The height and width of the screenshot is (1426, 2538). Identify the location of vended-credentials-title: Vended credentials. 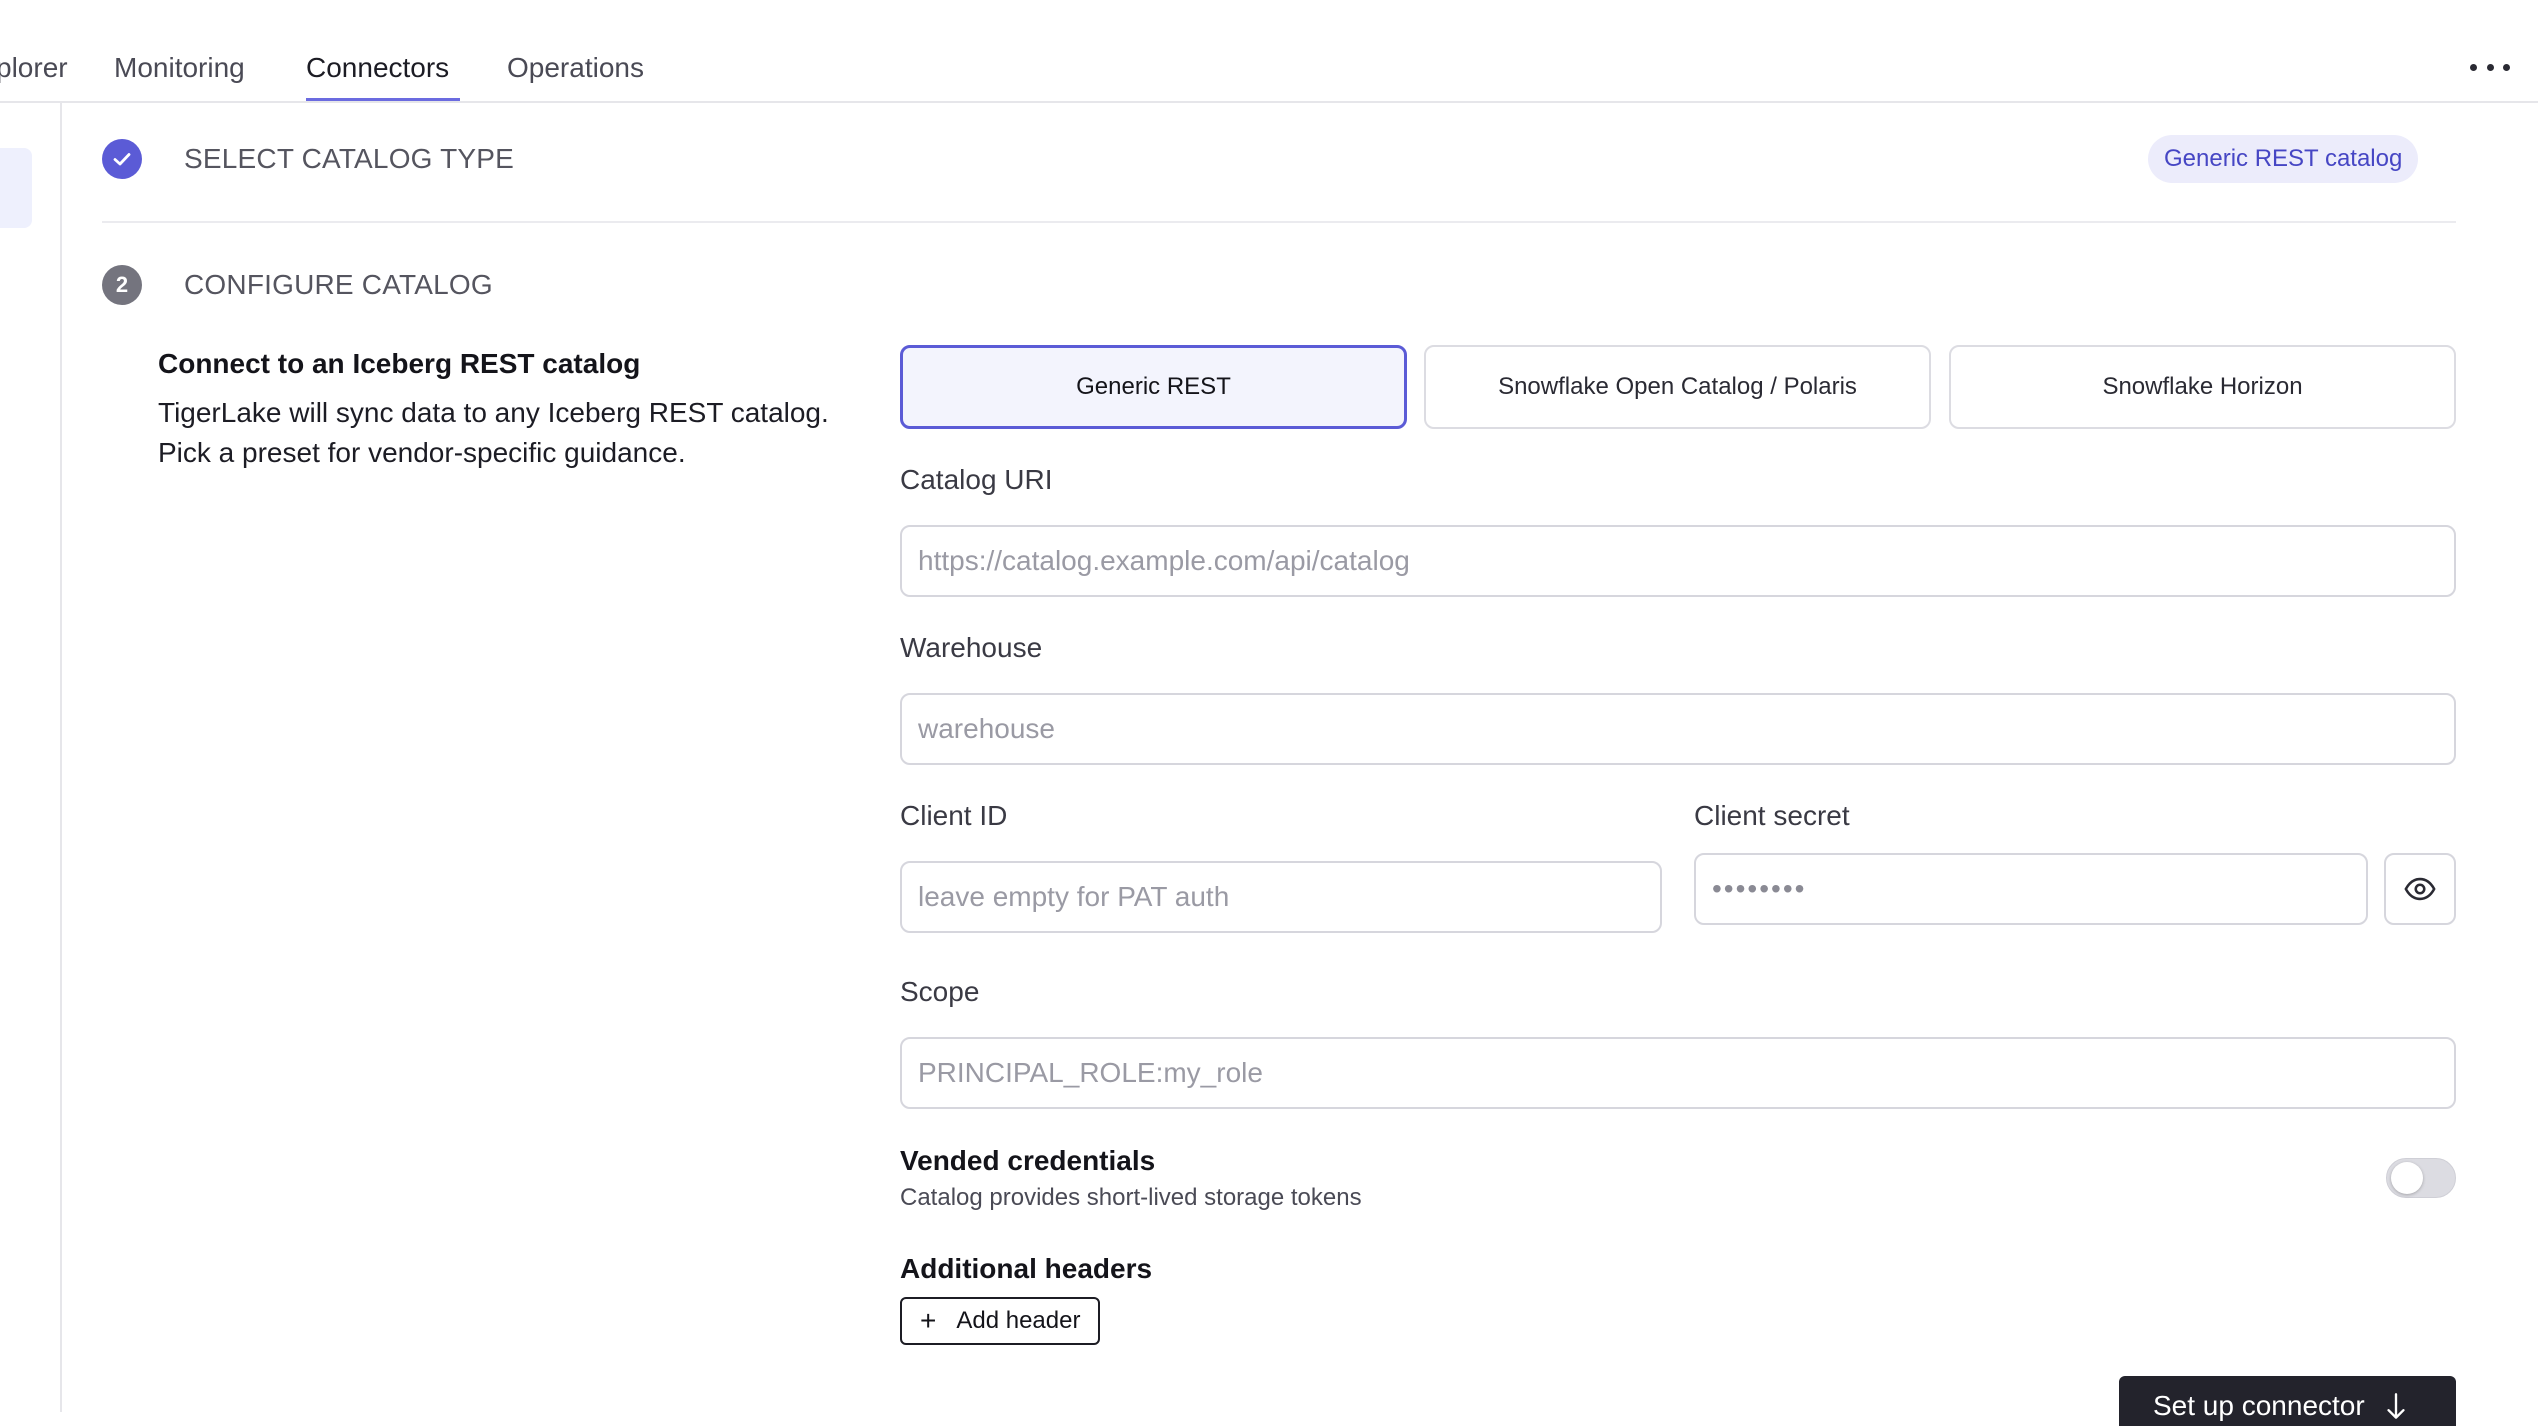
(1028, 1160).